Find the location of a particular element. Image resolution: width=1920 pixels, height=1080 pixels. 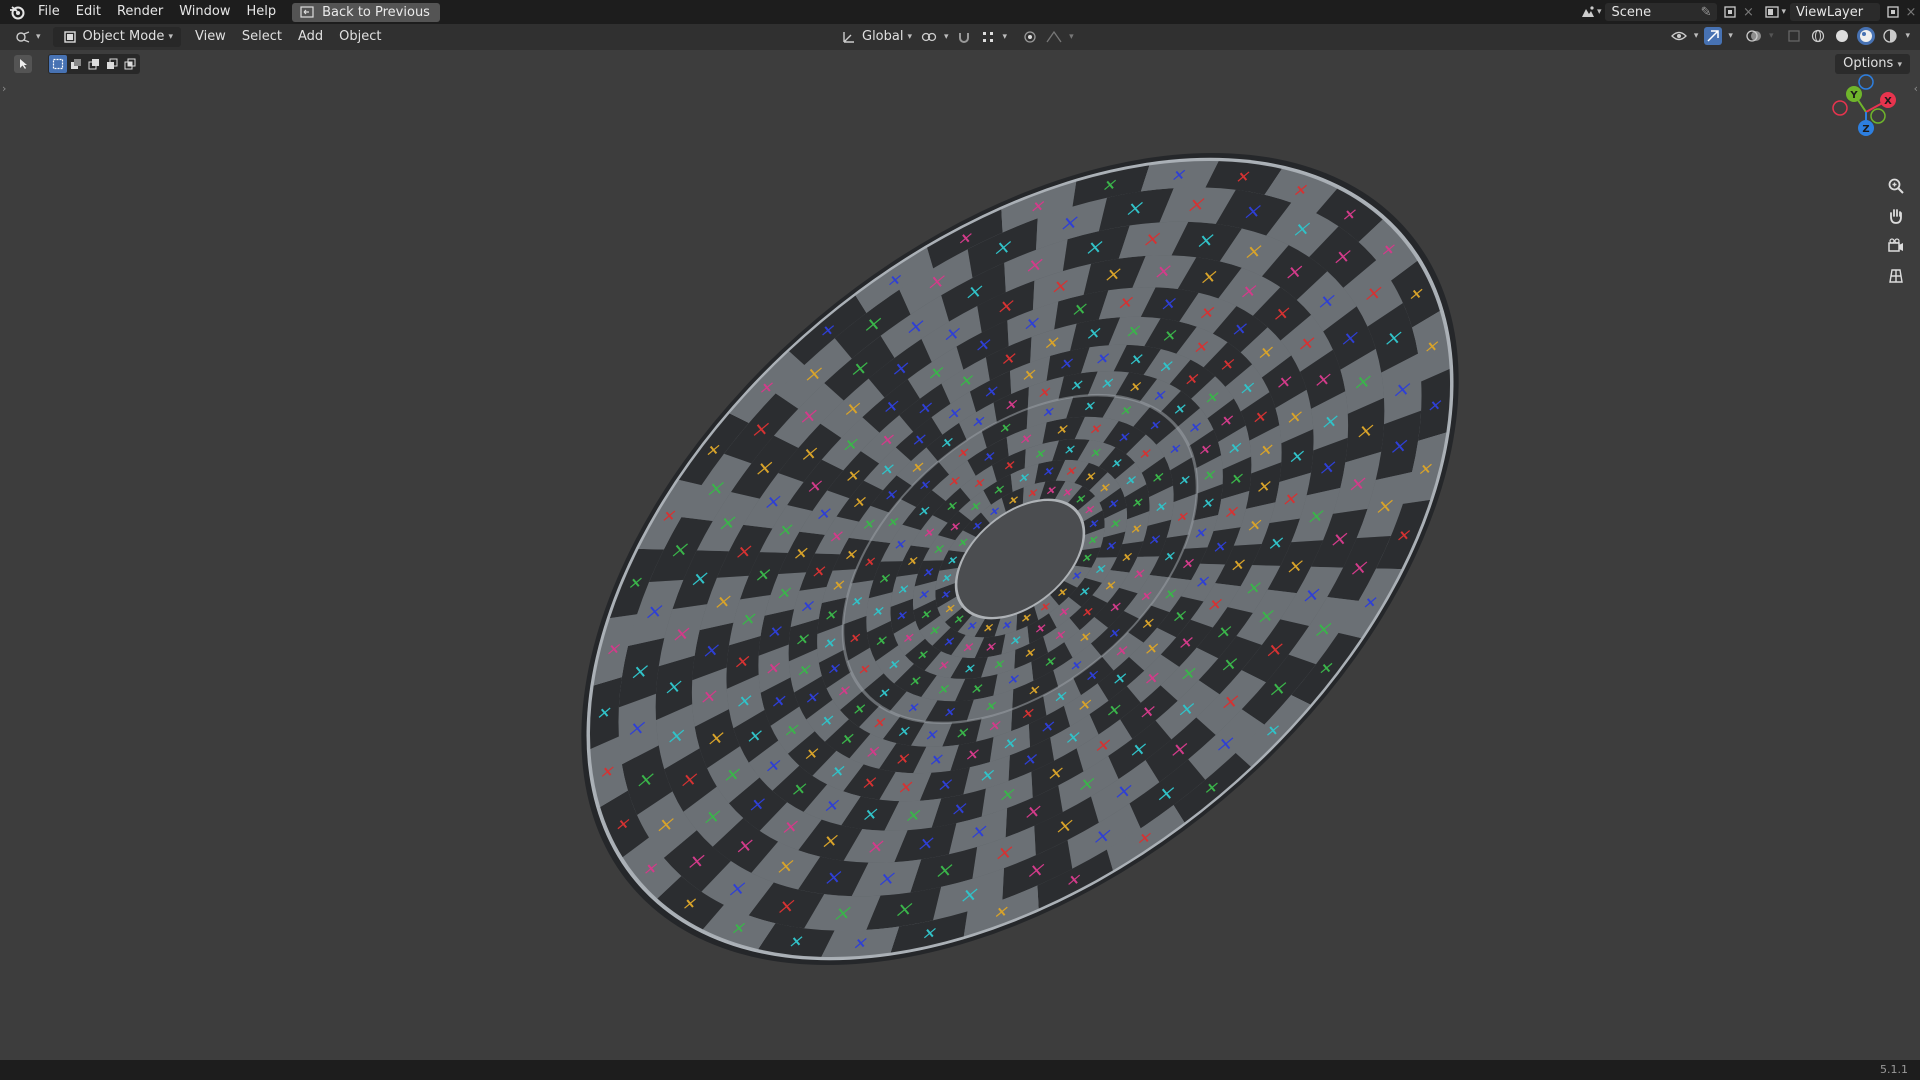

menu-view: View is located at coordinates (210, 37).